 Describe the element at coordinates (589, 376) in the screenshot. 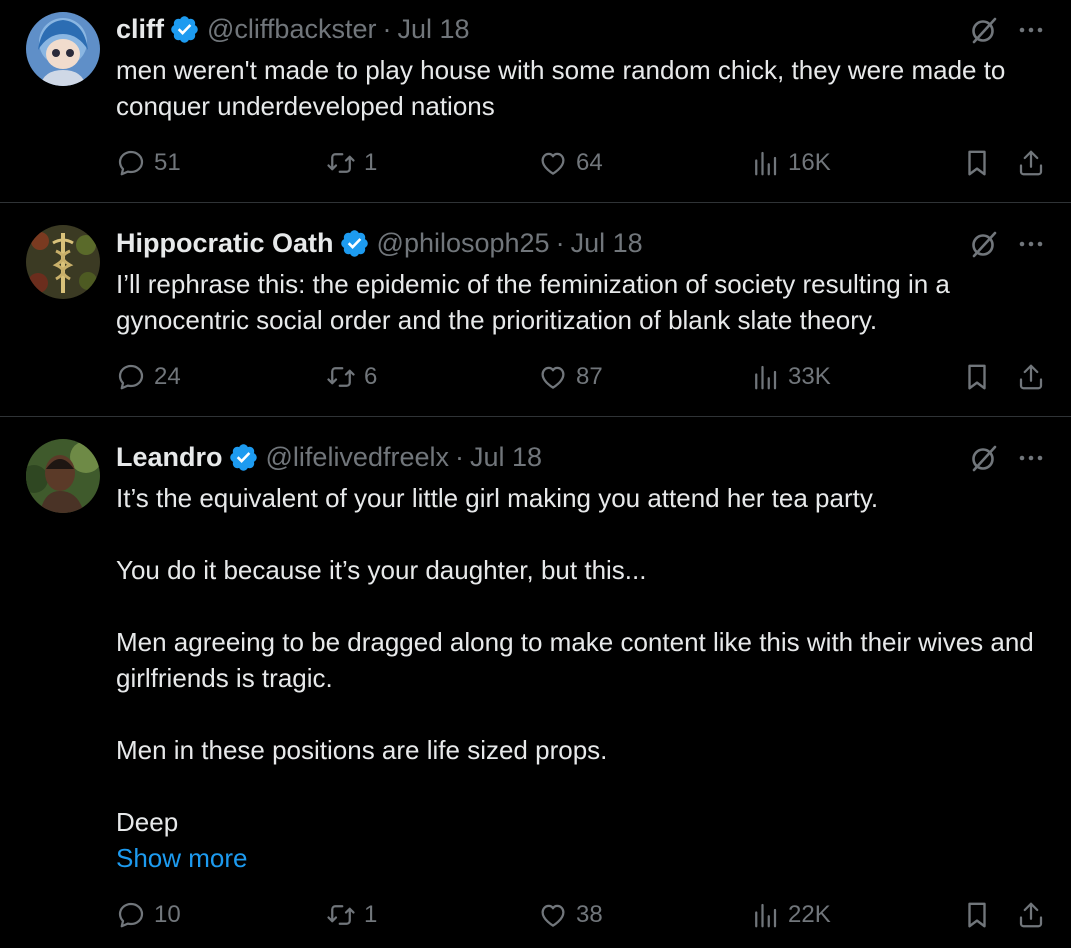

I see `like-count: 87` at that location.